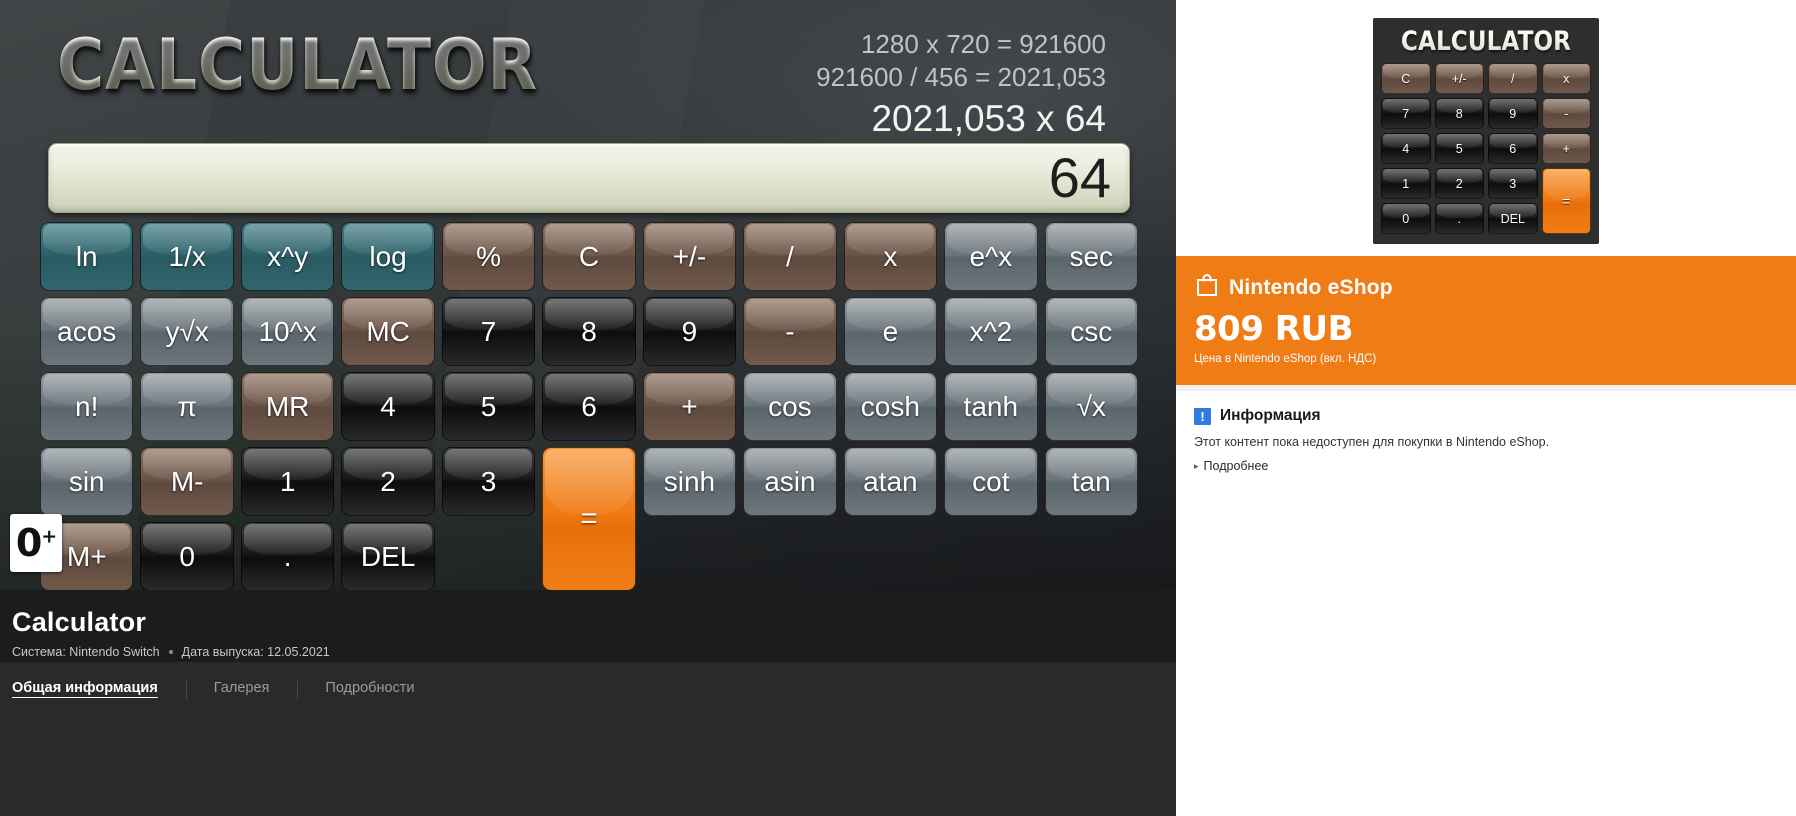 The width and height of the screenshot is (1796, 816). I want to click on boxart-key: 4, so click(1406, 148).